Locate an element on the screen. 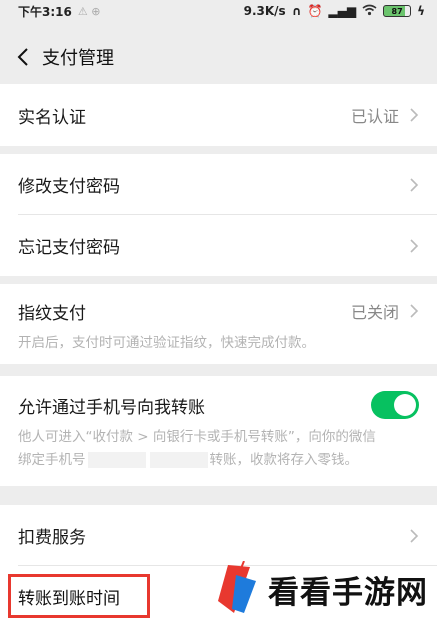 The width and height of the screenshot is (437, 618). alarm-icon: ⏰ is located at coordinates (315, 11).